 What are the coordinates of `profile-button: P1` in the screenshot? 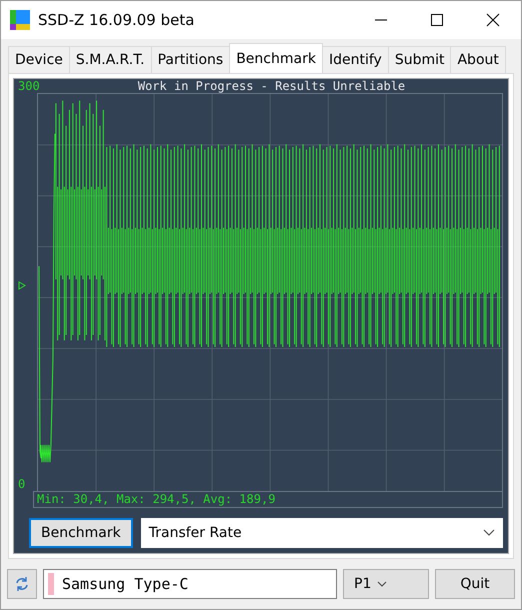 It's located at (386, 584).